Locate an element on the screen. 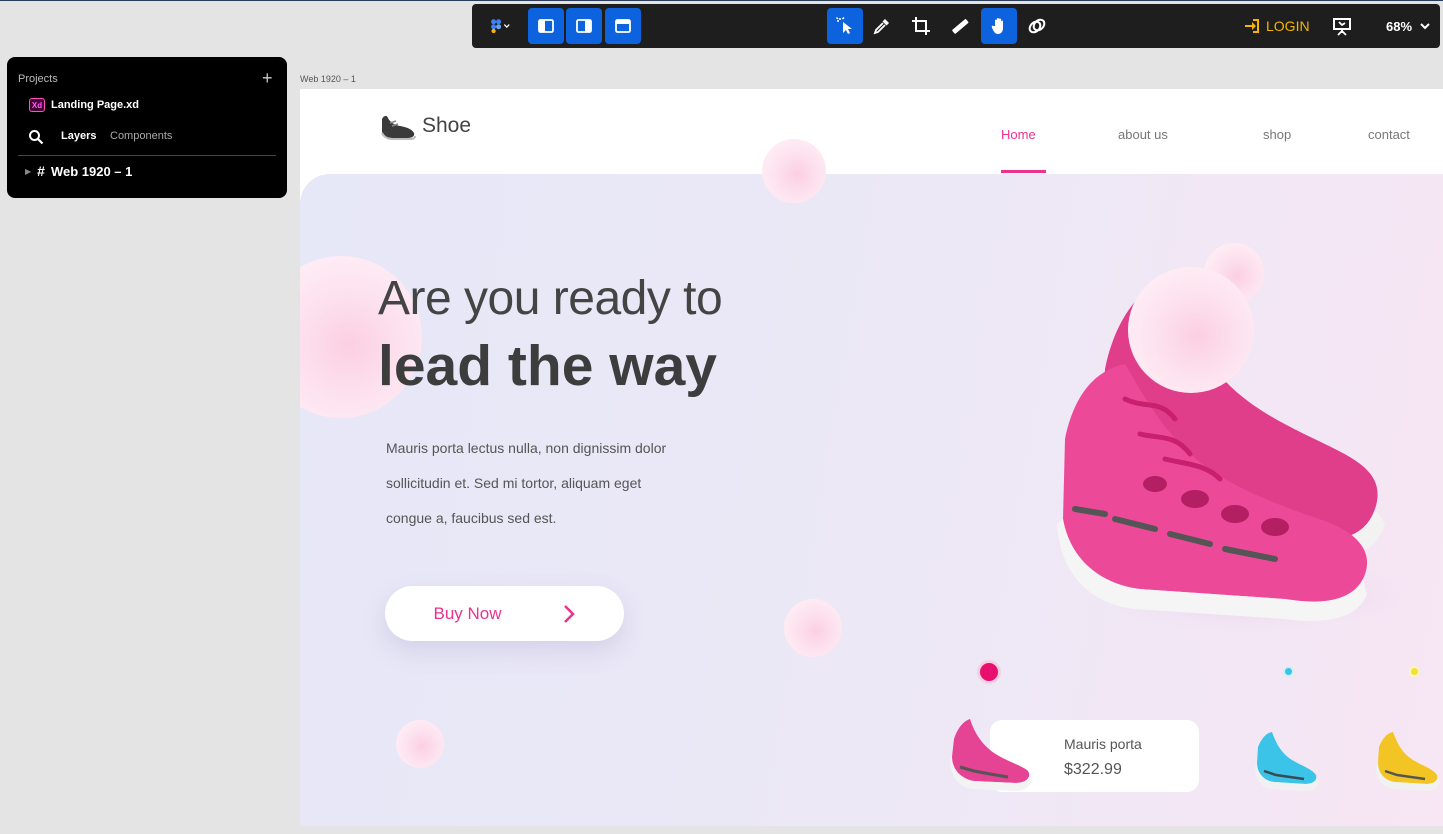 This screenshot has height=834, width=1443. hero-headline-line2: lead the way is located at coordinates (547, 366).